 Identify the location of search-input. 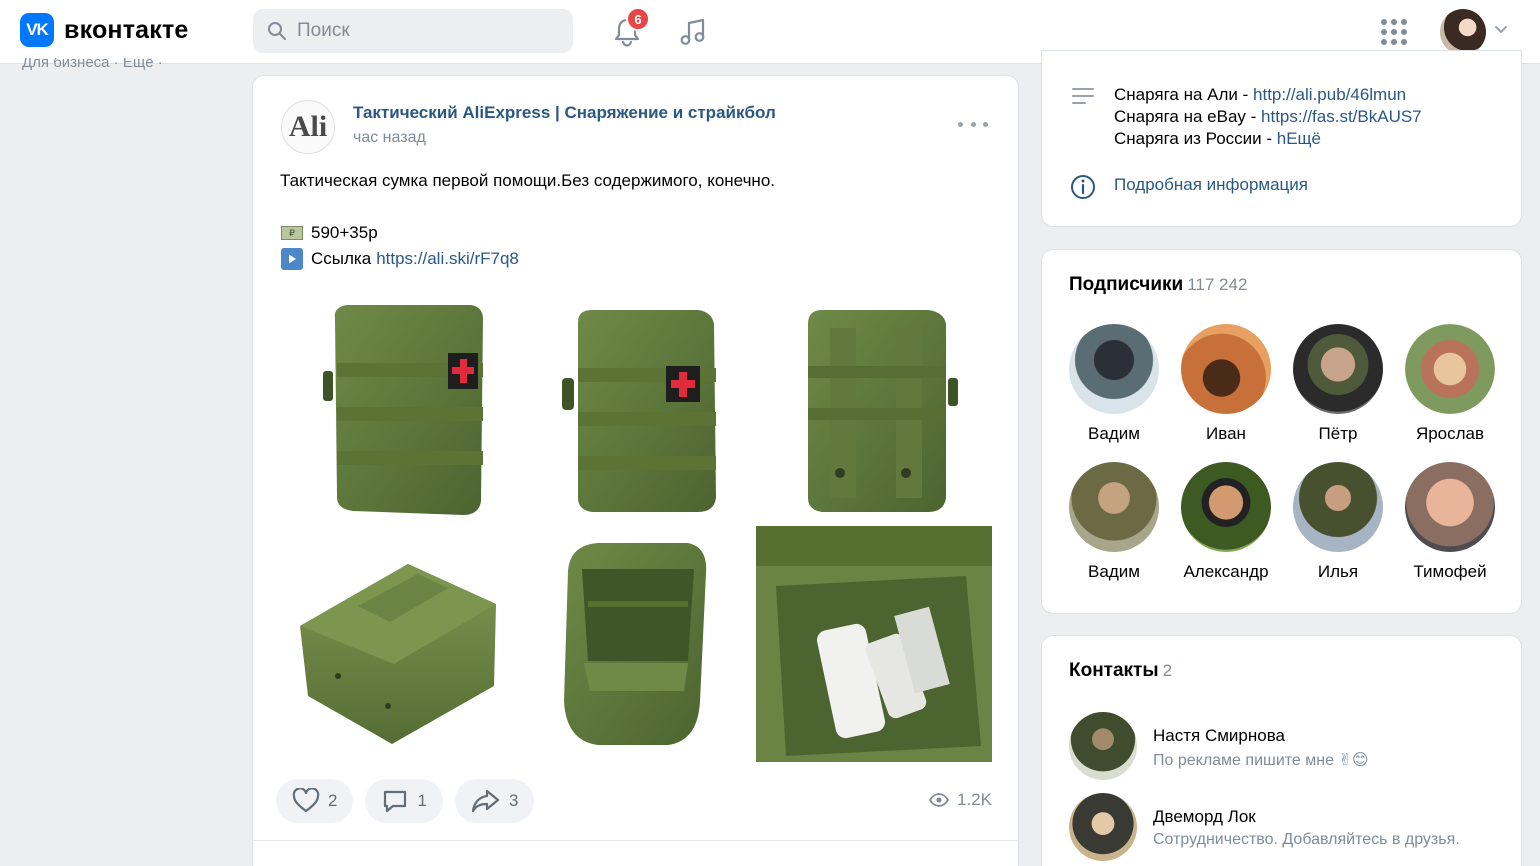
(417, 31).